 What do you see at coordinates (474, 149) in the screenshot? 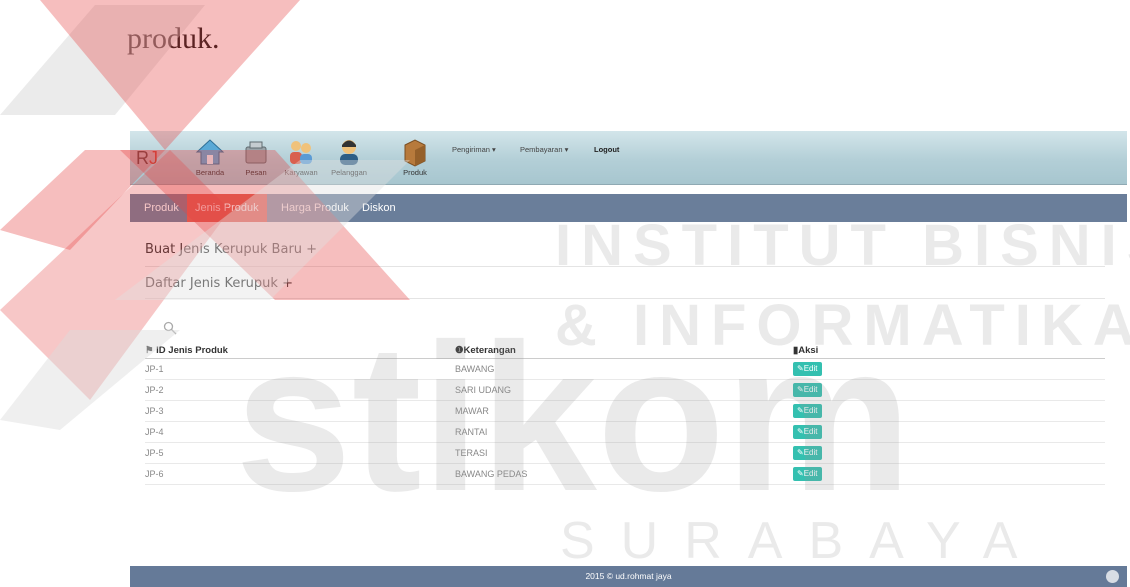
I see `pengiriman-dropdown: Pengiriman ▾` at bounding box center [474, 149].